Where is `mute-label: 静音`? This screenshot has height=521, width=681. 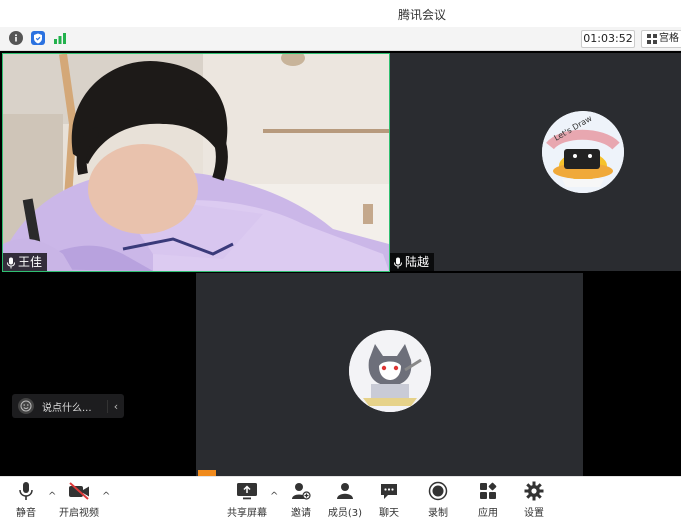 mute-label: 静音 is located at coordinates (26, 513).